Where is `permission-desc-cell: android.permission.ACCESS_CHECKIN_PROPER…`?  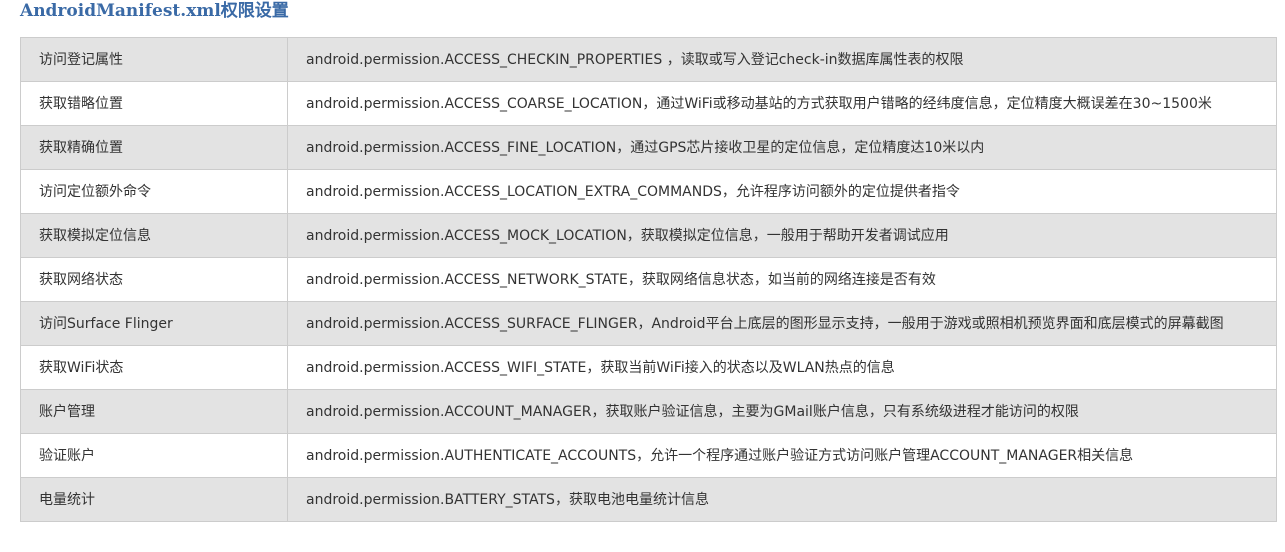
permission-desc-cell: android.permission.ACCESS_CHECKIN_PROPER… is located at coordinates (782, 59).